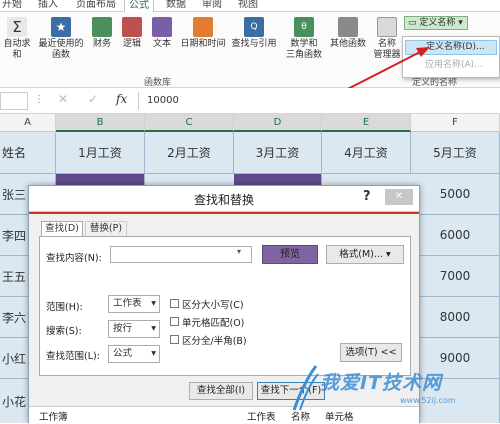  Describe the element at coordinates (174, 321) in the screenshot. I see `match-entire-checkbox` at that location.